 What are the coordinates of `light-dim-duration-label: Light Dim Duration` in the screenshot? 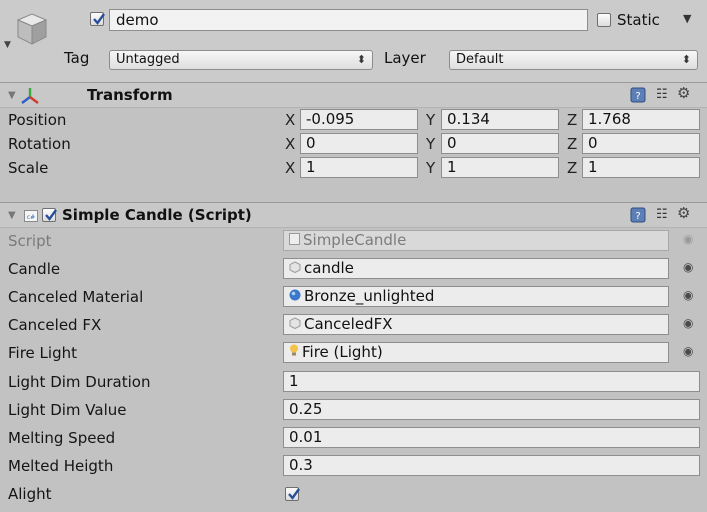 It's located at (79, 382).